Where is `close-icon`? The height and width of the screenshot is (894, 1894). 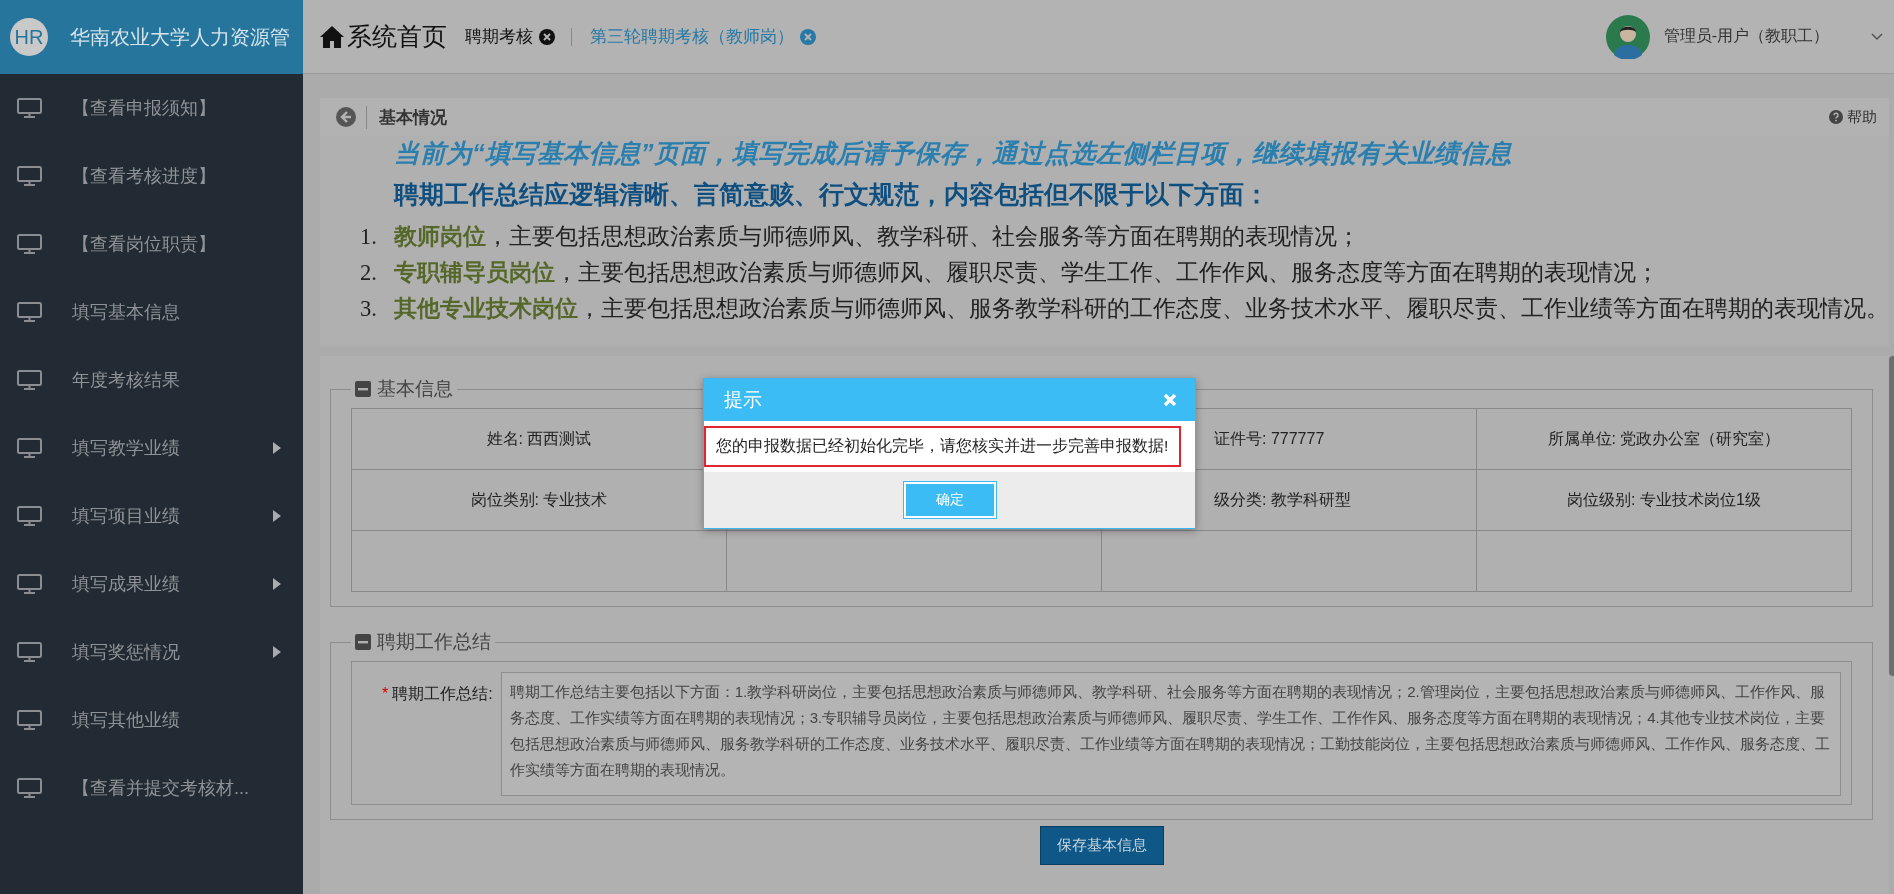 close-icon is located at coordinates (547, 36).